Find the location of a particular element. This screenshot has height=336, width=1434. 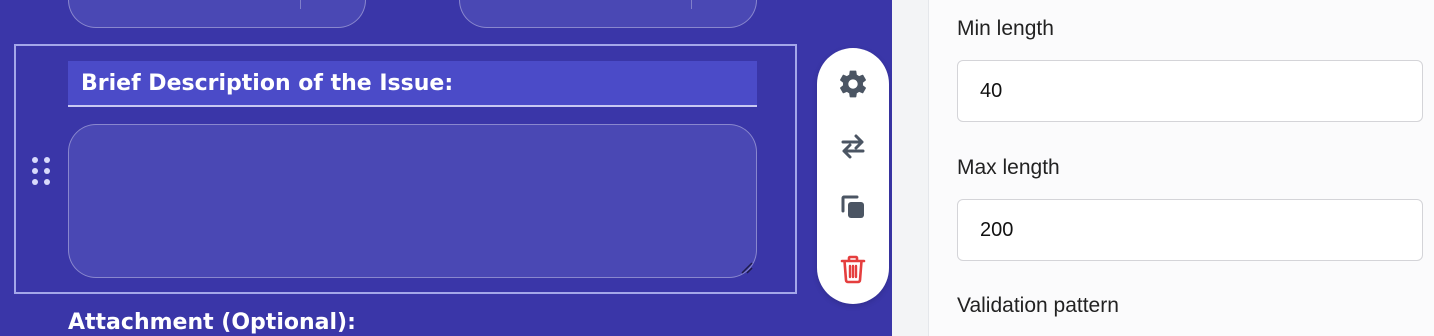

settings-button is located at coordinates (853, 84).